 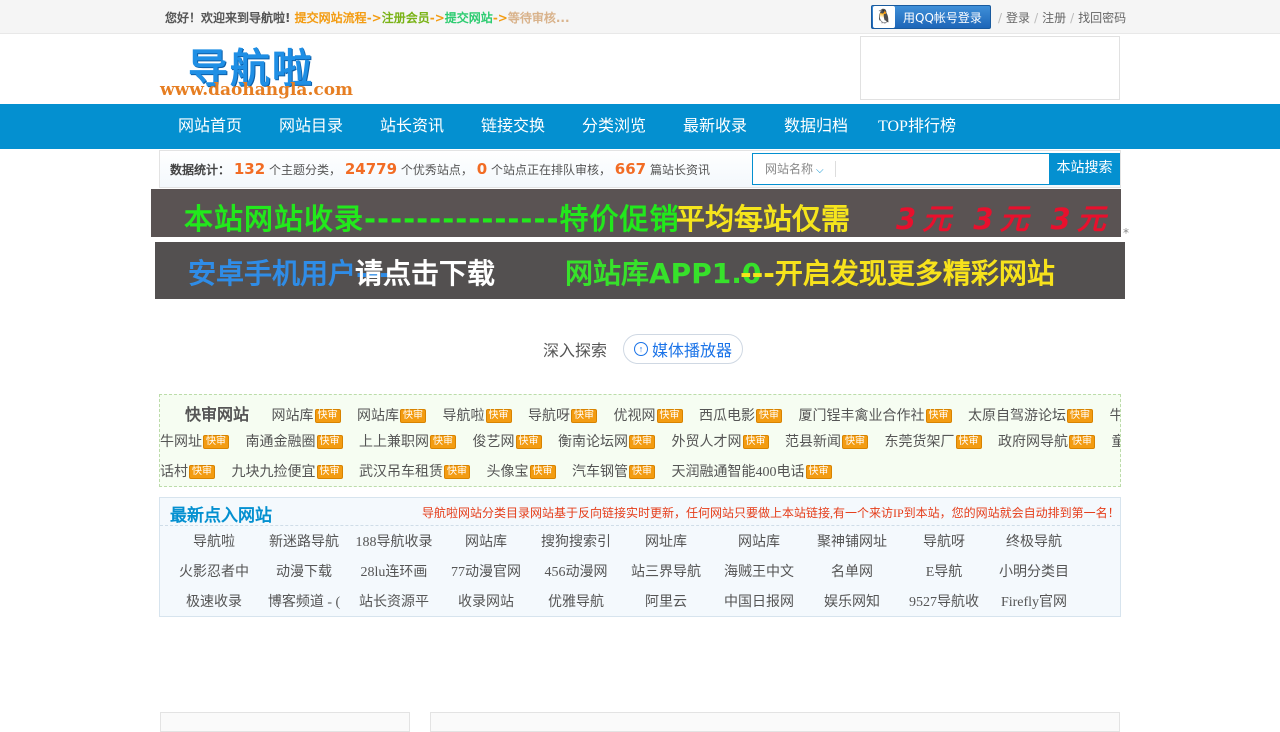 What do you see at coordinates (852, 573) in the screenshot?
I see `latest-site-link: 名单网` at bounding box center [852, 573].